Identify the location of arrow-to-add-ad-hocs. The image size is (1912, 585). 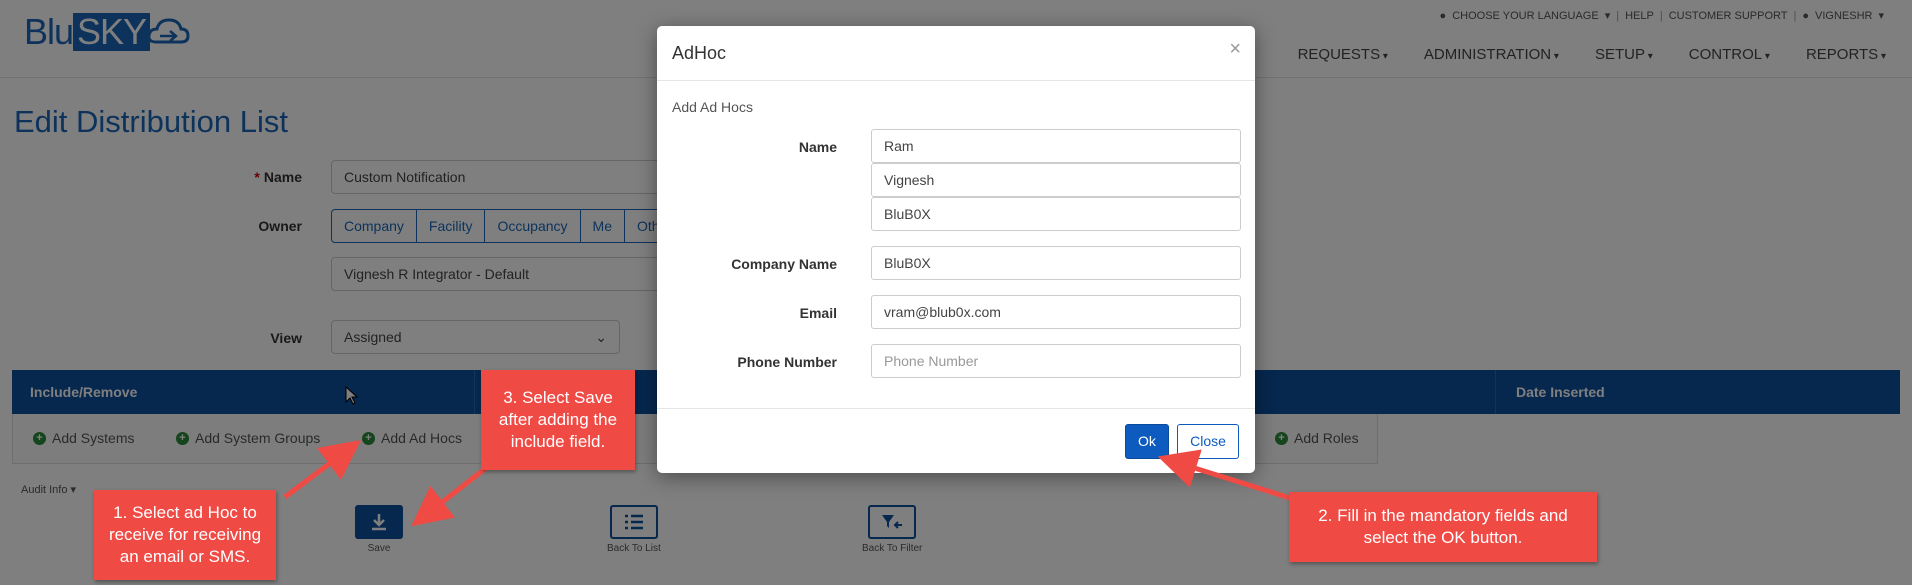
(322, 469).